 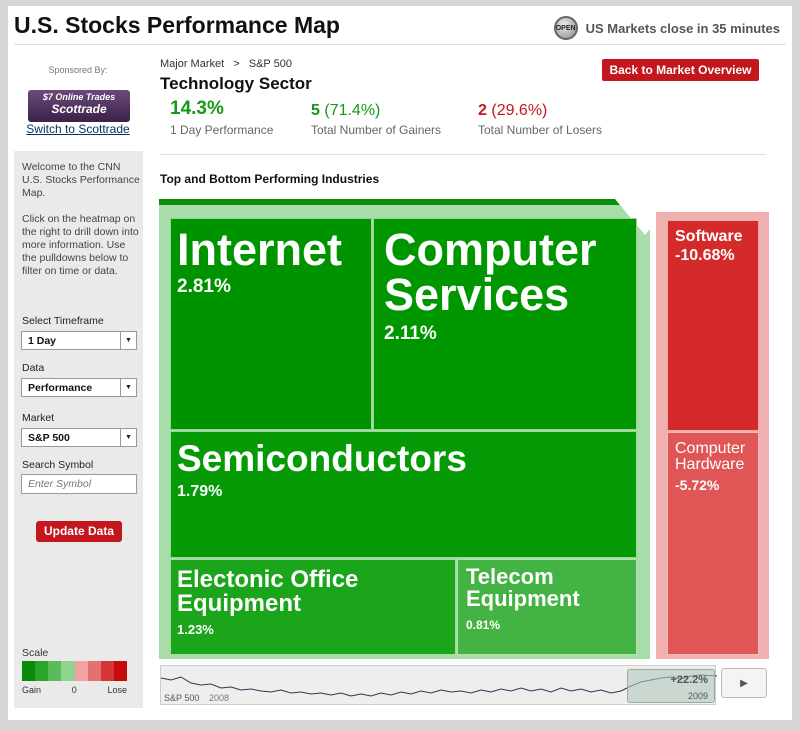 What do you see at coordinates (204, 286) in the screenshot?
I see `industry-percent: 2.81%` at bounding box center [204, 286].